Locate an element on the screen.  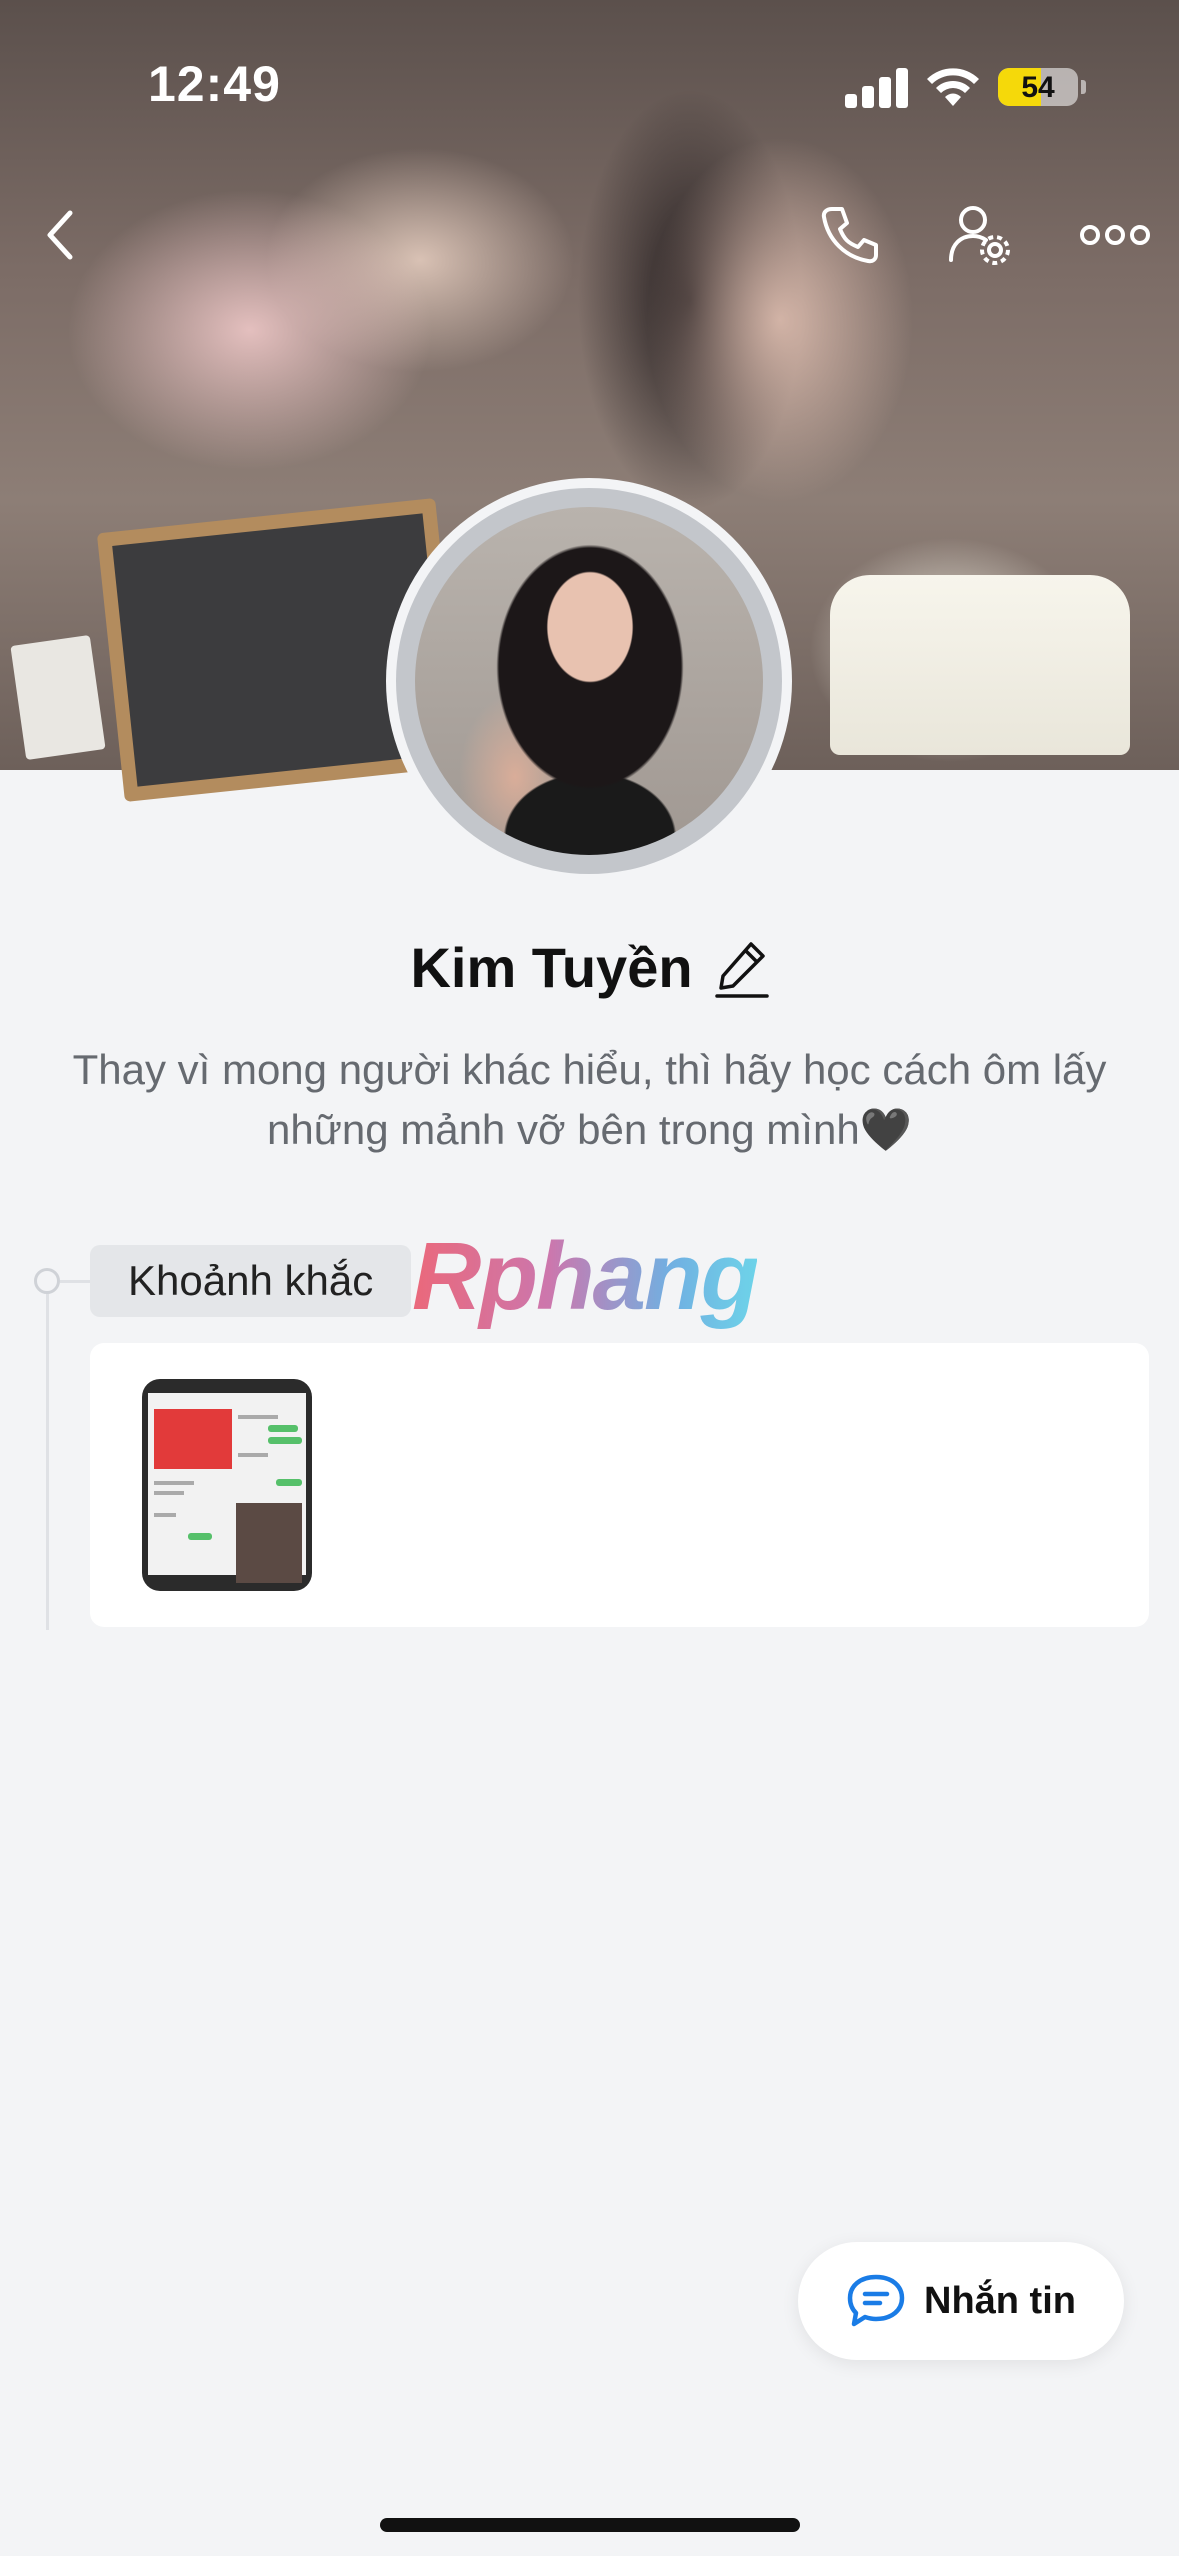
user-settings-button is located at coordinates (980, 235).